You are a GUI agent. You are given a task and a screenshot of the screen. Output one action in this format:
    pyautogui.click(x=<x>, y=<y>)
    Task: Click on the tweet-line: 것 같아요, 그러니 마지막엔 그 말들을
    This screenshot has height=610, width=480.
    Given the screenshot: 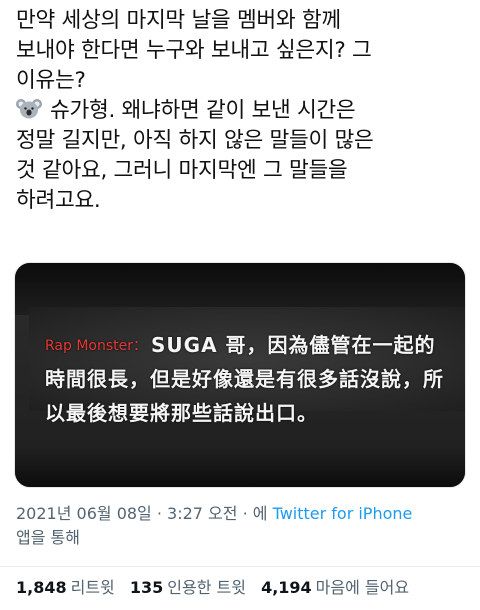 What is the action you would take?
    pyautogui.click(x=182, y=170)
    